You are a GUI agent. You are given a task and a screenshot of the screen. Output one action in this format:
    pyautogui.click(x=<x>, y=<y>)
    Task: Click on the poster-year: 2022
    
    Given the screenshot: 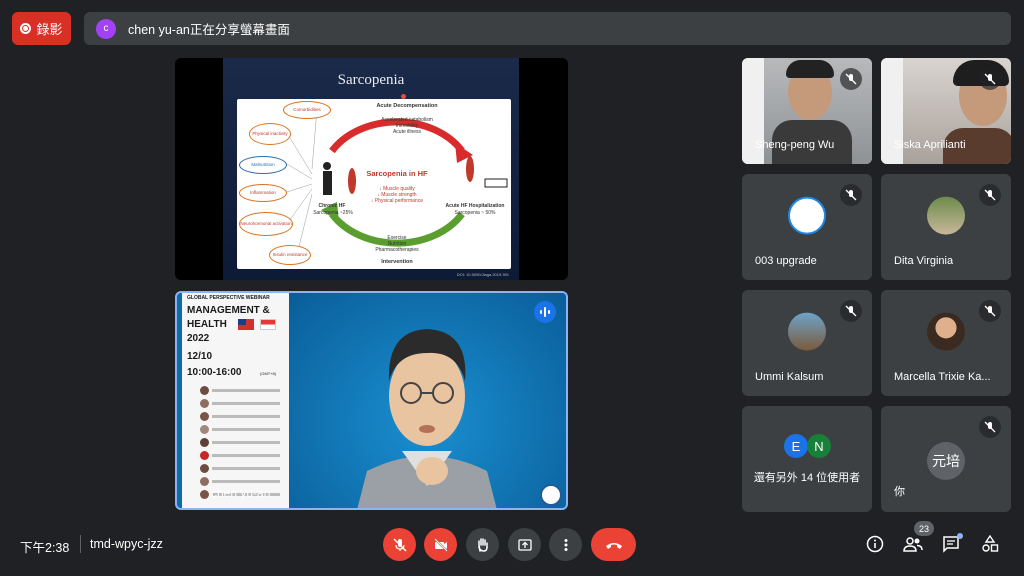 What is the action you would take?
    pyautogui.click(x=198, y=338)
    